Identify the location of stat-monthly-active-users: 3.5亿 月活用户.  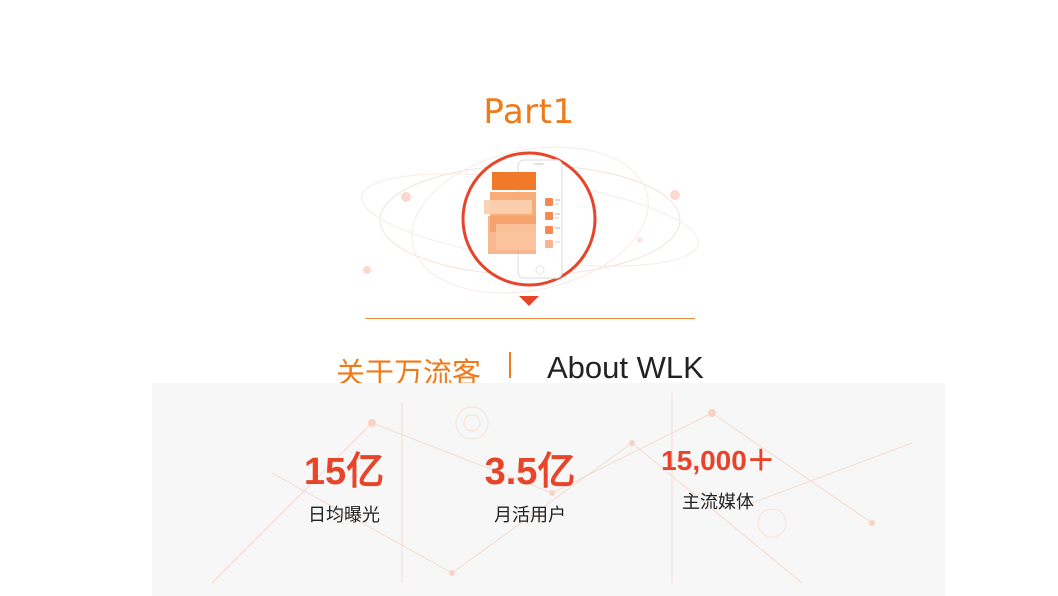
(530, 483).